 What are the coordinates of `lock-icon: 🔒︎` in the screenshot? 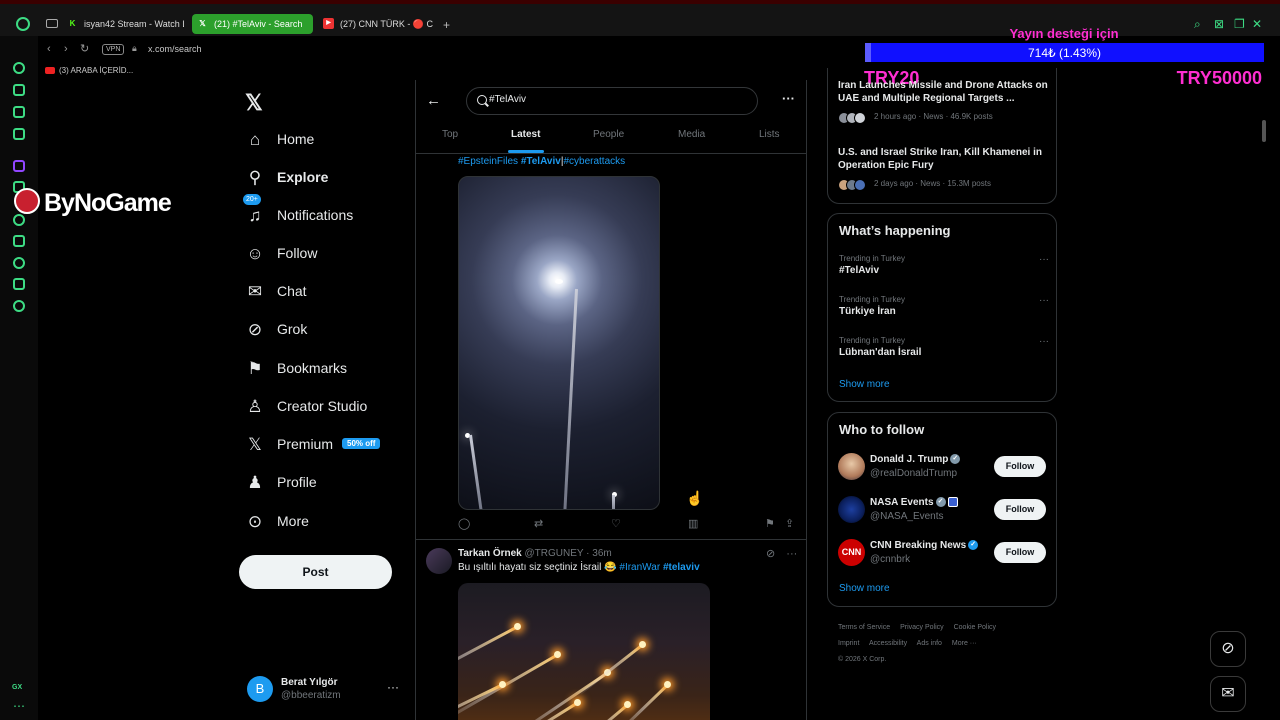 It's located at (134, 48).